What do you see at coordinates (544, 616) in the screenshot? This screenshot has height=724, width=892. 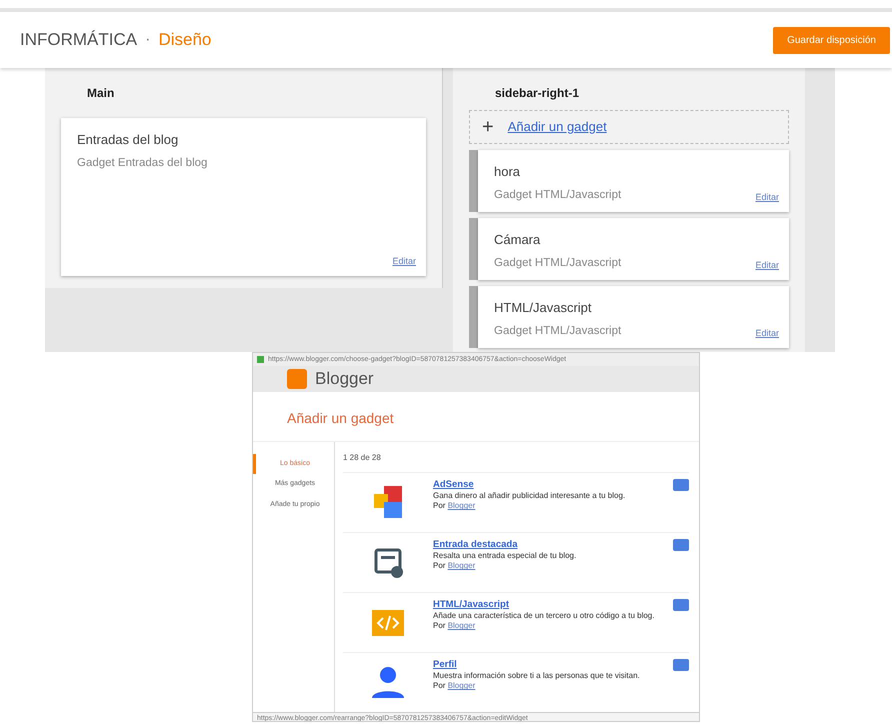 I see `gadget-description: Añade una característica de un tercero u otro código a tu blog.` at bounding box center [544, 616].